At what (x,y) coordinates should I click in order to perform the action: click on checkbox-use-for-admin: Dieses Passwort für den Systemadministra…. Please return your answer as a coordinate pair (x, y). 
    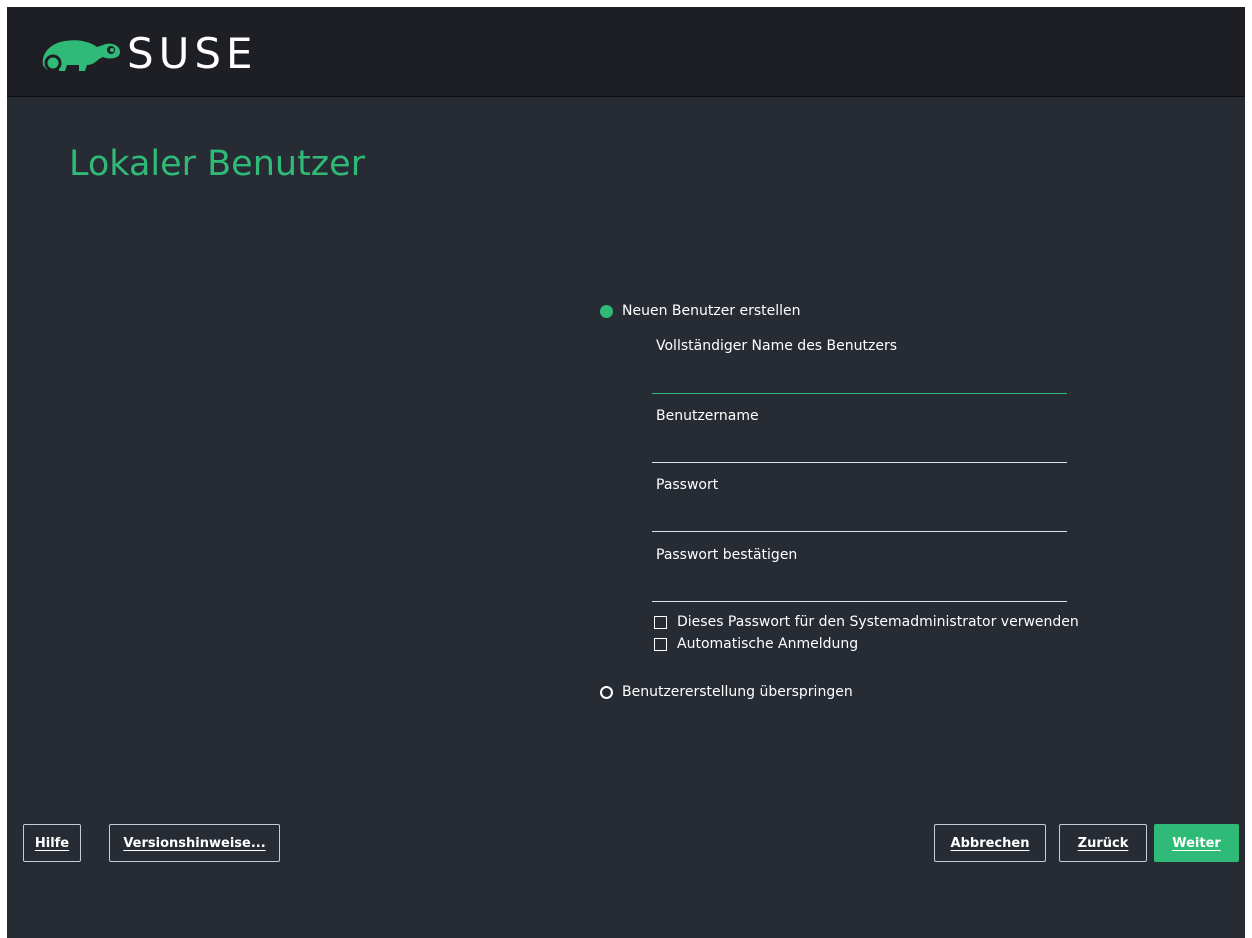
    Looking at the image, I should click on (866, 622).